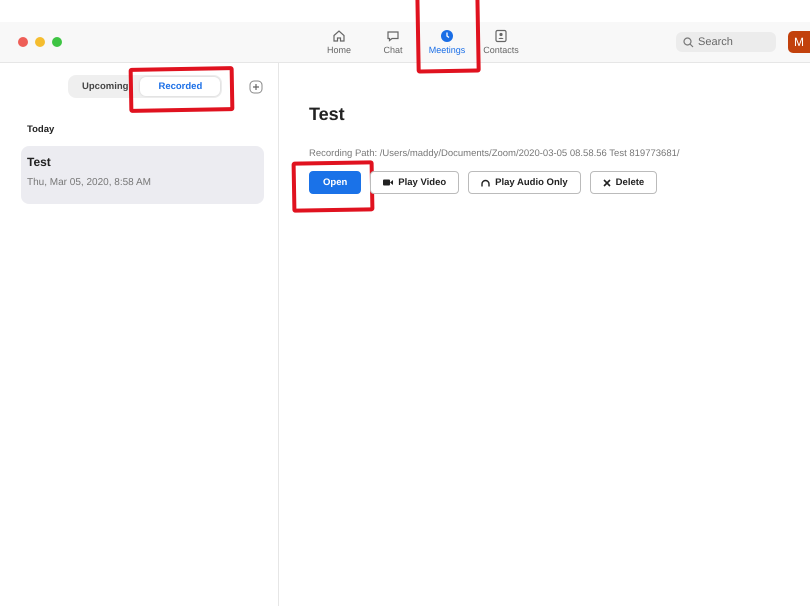  I want to click on segment-tab: Recorded, so click(180, 86).